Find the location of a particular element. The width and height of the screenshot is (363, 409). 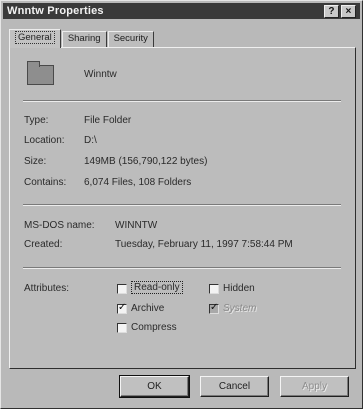

msdos-name-label: MS-DOS name: is located at coordinates (59, 225).